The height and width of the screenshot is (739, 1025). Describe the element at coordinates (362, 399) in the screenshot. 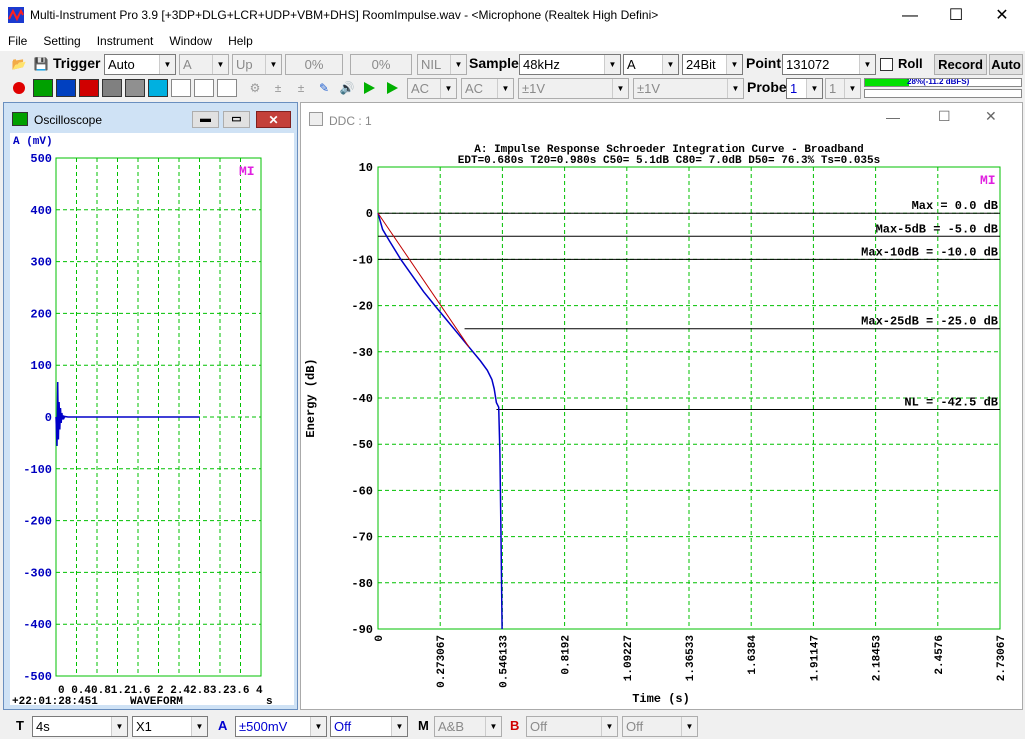

I see `ddc-y-tick: -40` at that location.